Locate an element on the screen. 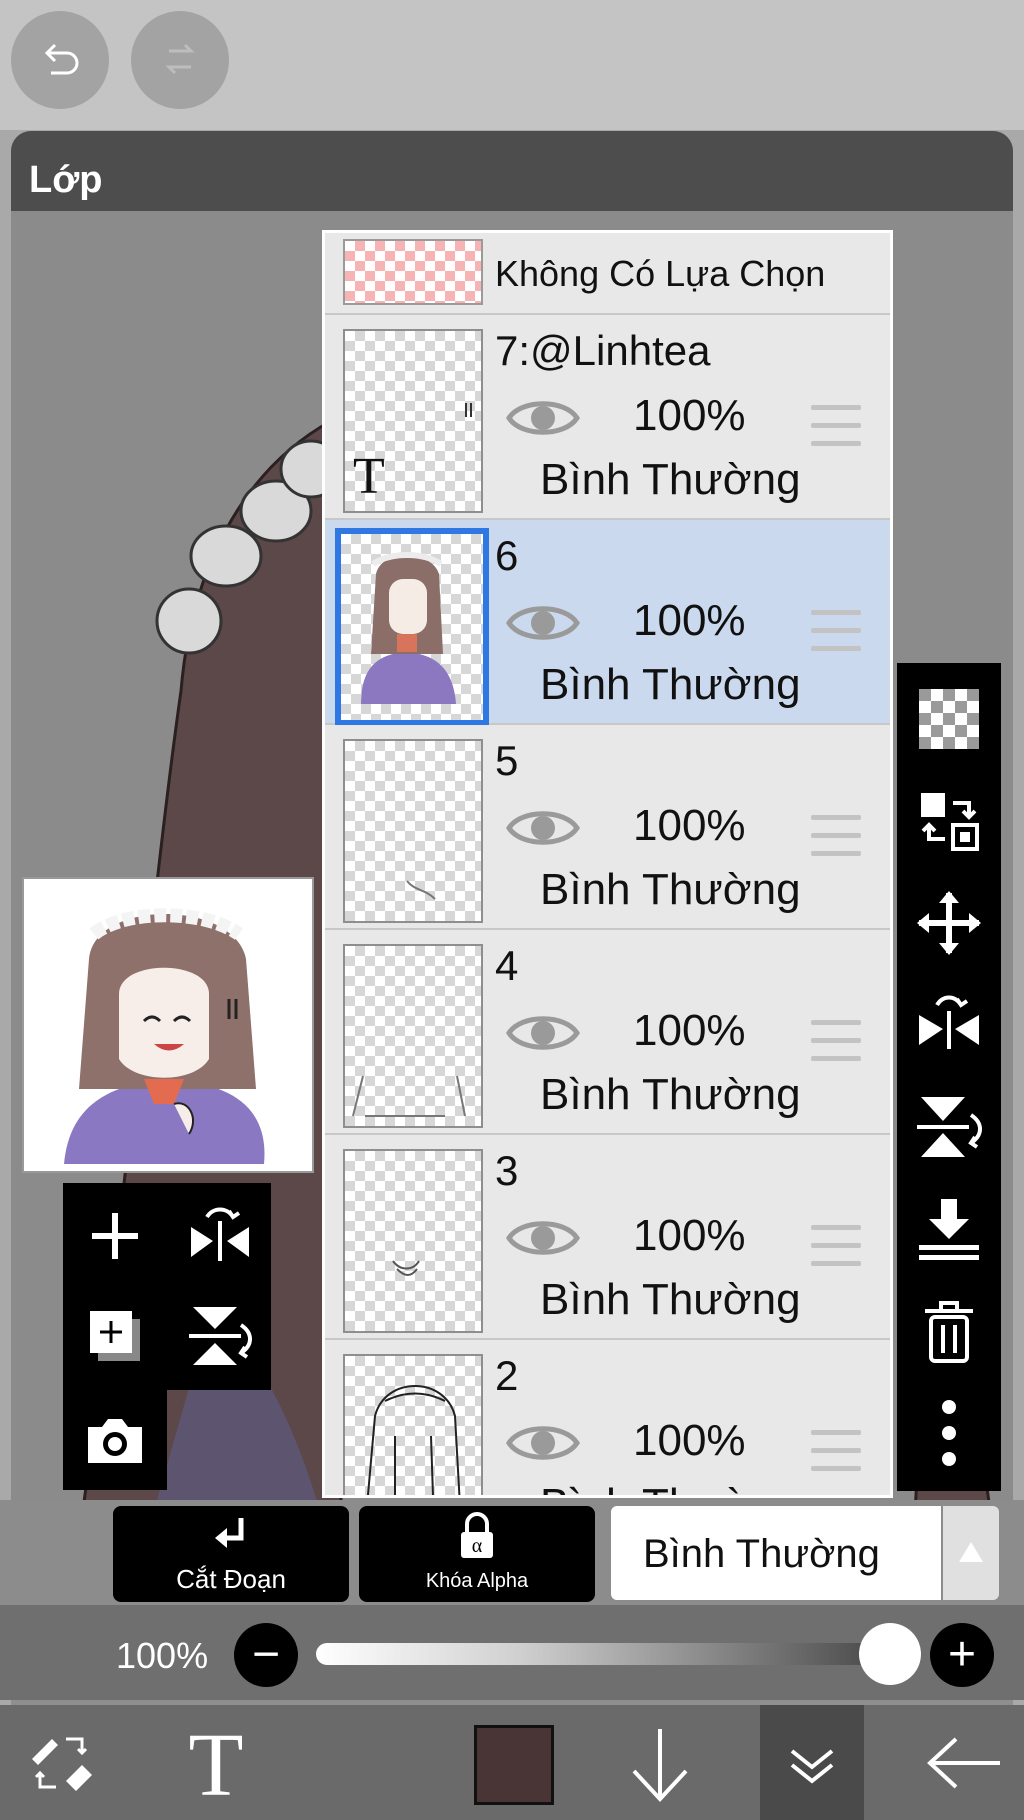 Image resolution: width=1024 pixels, height=1820 pixels. blend-mode-value: Bình Thường is located at coordinates (761, 1554).